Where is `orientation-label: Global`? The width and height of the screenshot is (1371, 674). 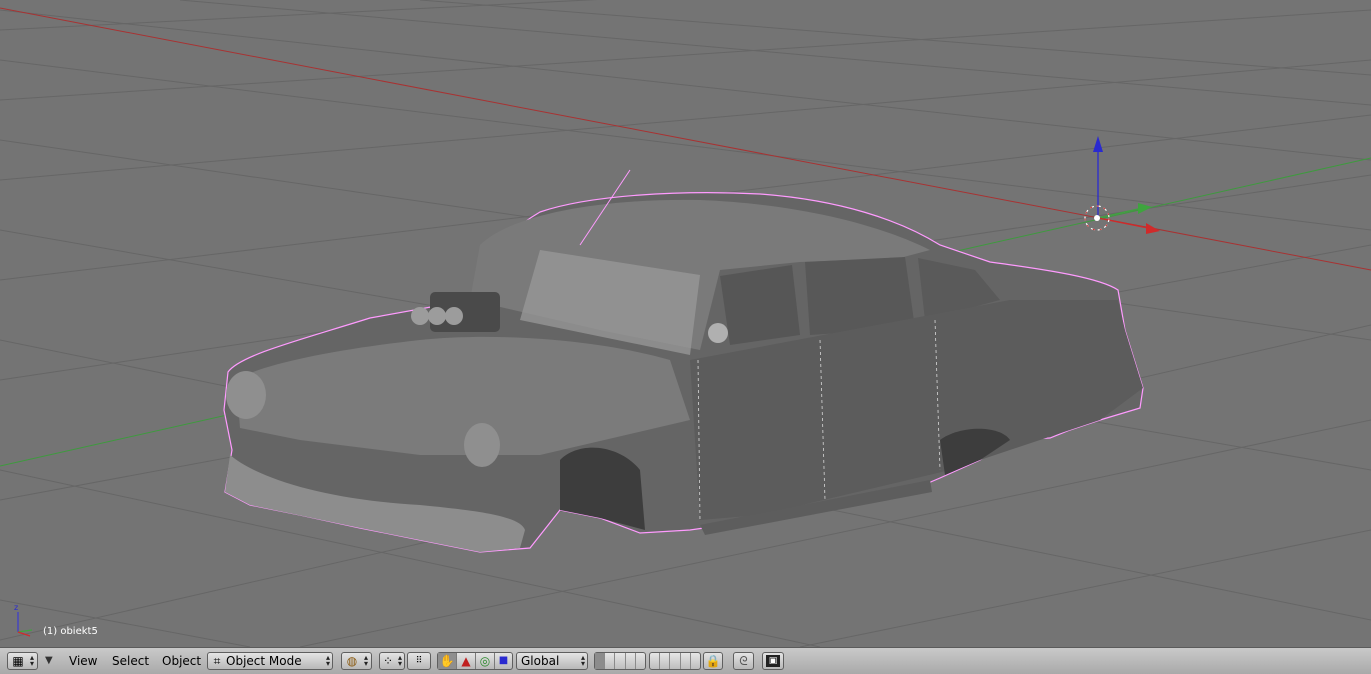
orientation-label: Global is located at coordinates (540, 661).